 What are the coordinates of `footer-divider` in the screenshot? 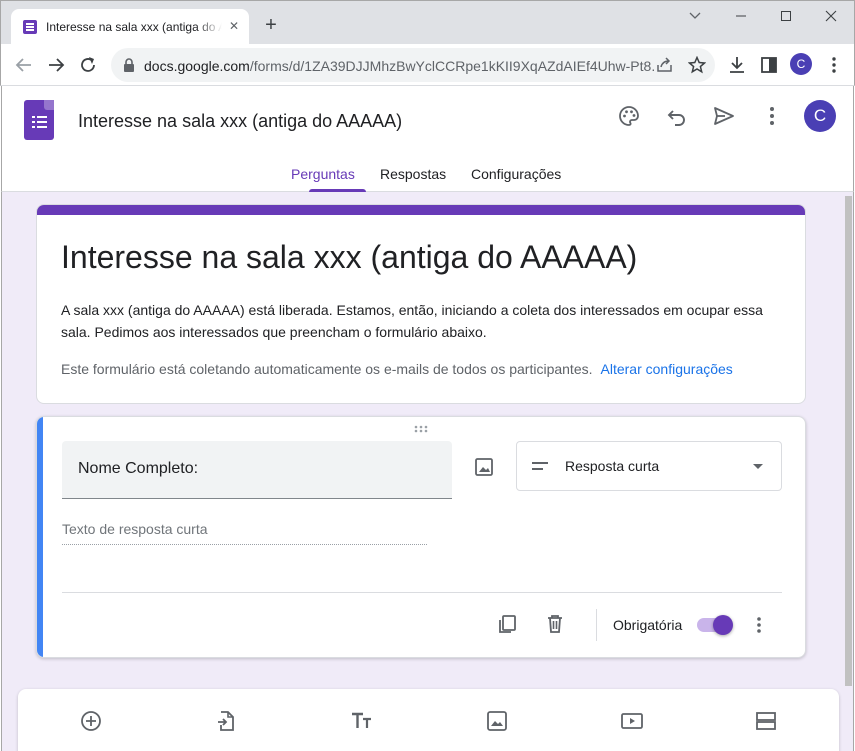 It's located at (422, 592).